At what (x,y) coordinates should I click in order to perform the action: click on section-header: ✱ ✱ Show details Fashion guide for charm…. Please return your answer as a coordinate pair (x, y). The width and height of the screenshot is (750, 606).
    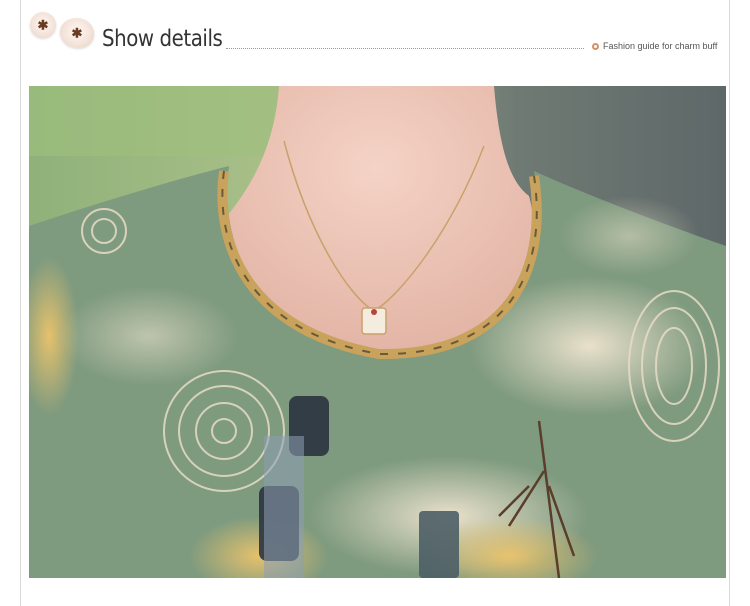
    Looking at the image, I should click on (380, 32).